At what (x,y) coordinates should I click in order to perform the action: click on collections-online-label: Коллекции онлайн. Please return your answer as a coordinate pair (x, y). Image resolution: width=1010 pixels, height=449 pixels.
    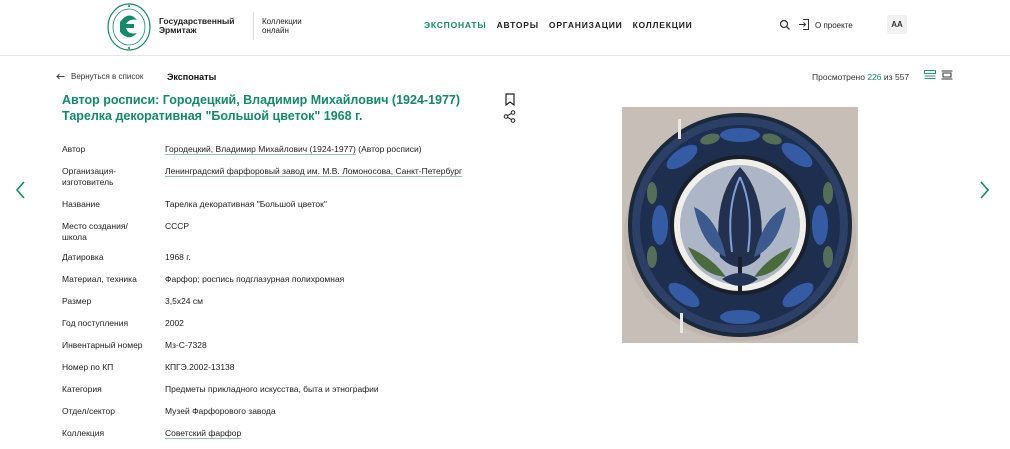
    Looking at the image, I should click on (282, 26).